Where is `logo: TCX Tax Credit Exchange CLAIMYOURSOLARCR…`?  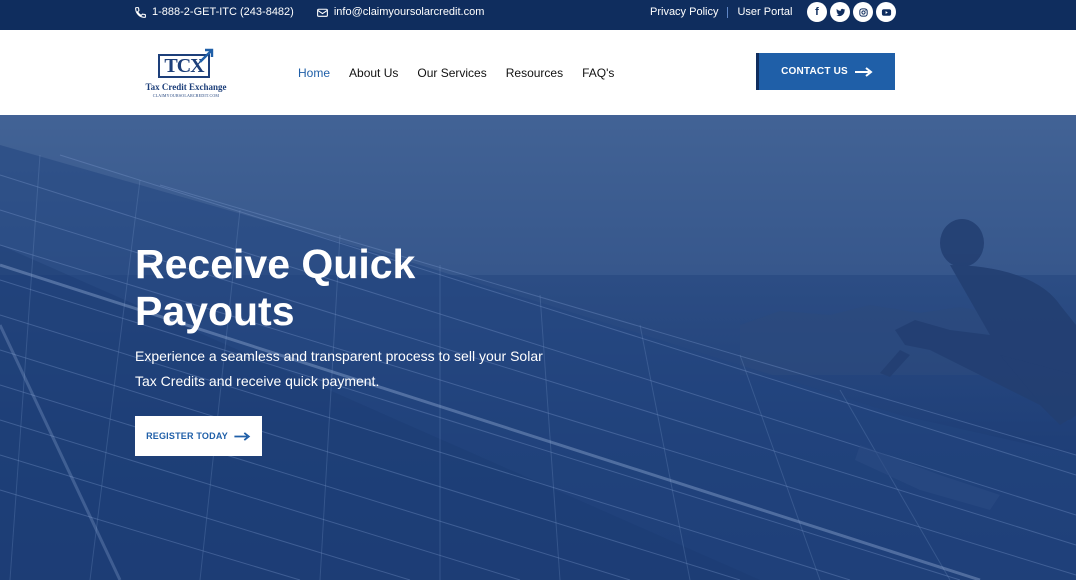 logo: TCX Tax Credit Exchange CLAIMYOURSOLARCR… is located at coordinates (186, 73).